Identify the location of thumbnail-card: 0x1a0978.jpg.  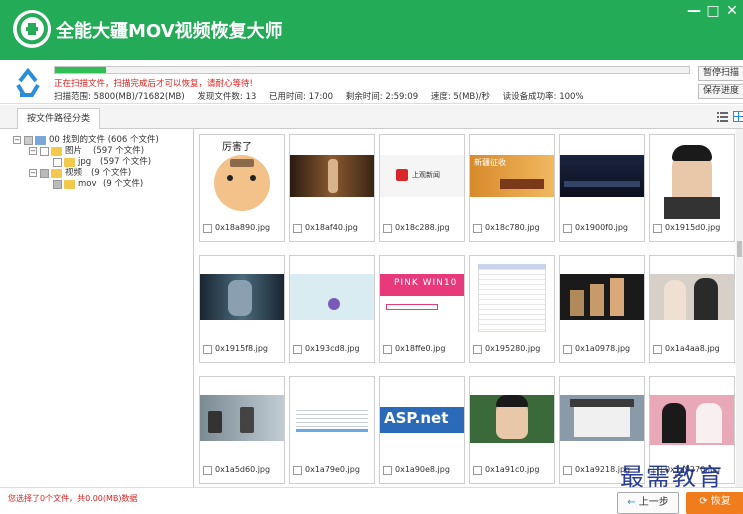
(602, 309).